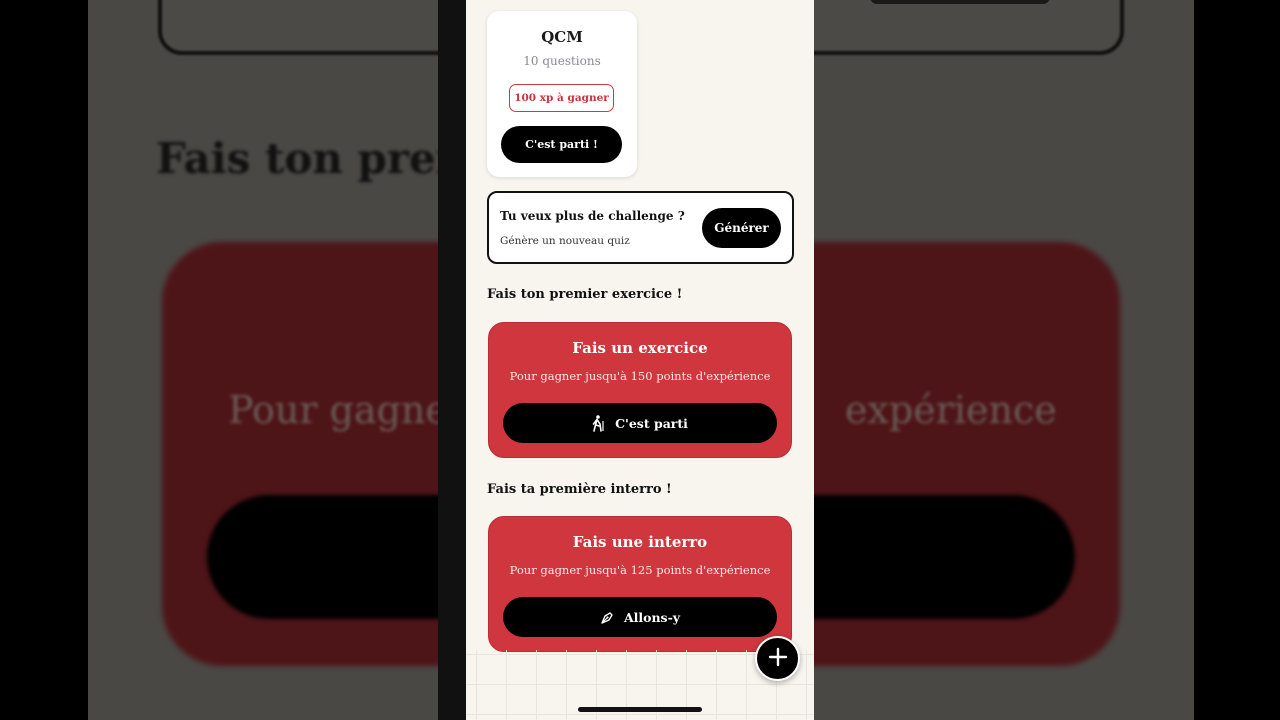 This screenshot has height=720, width=1280. What do you see at coordinates (640, 709) in the screenshot?
I see `home-indicator` at bounding box center [640, 709].